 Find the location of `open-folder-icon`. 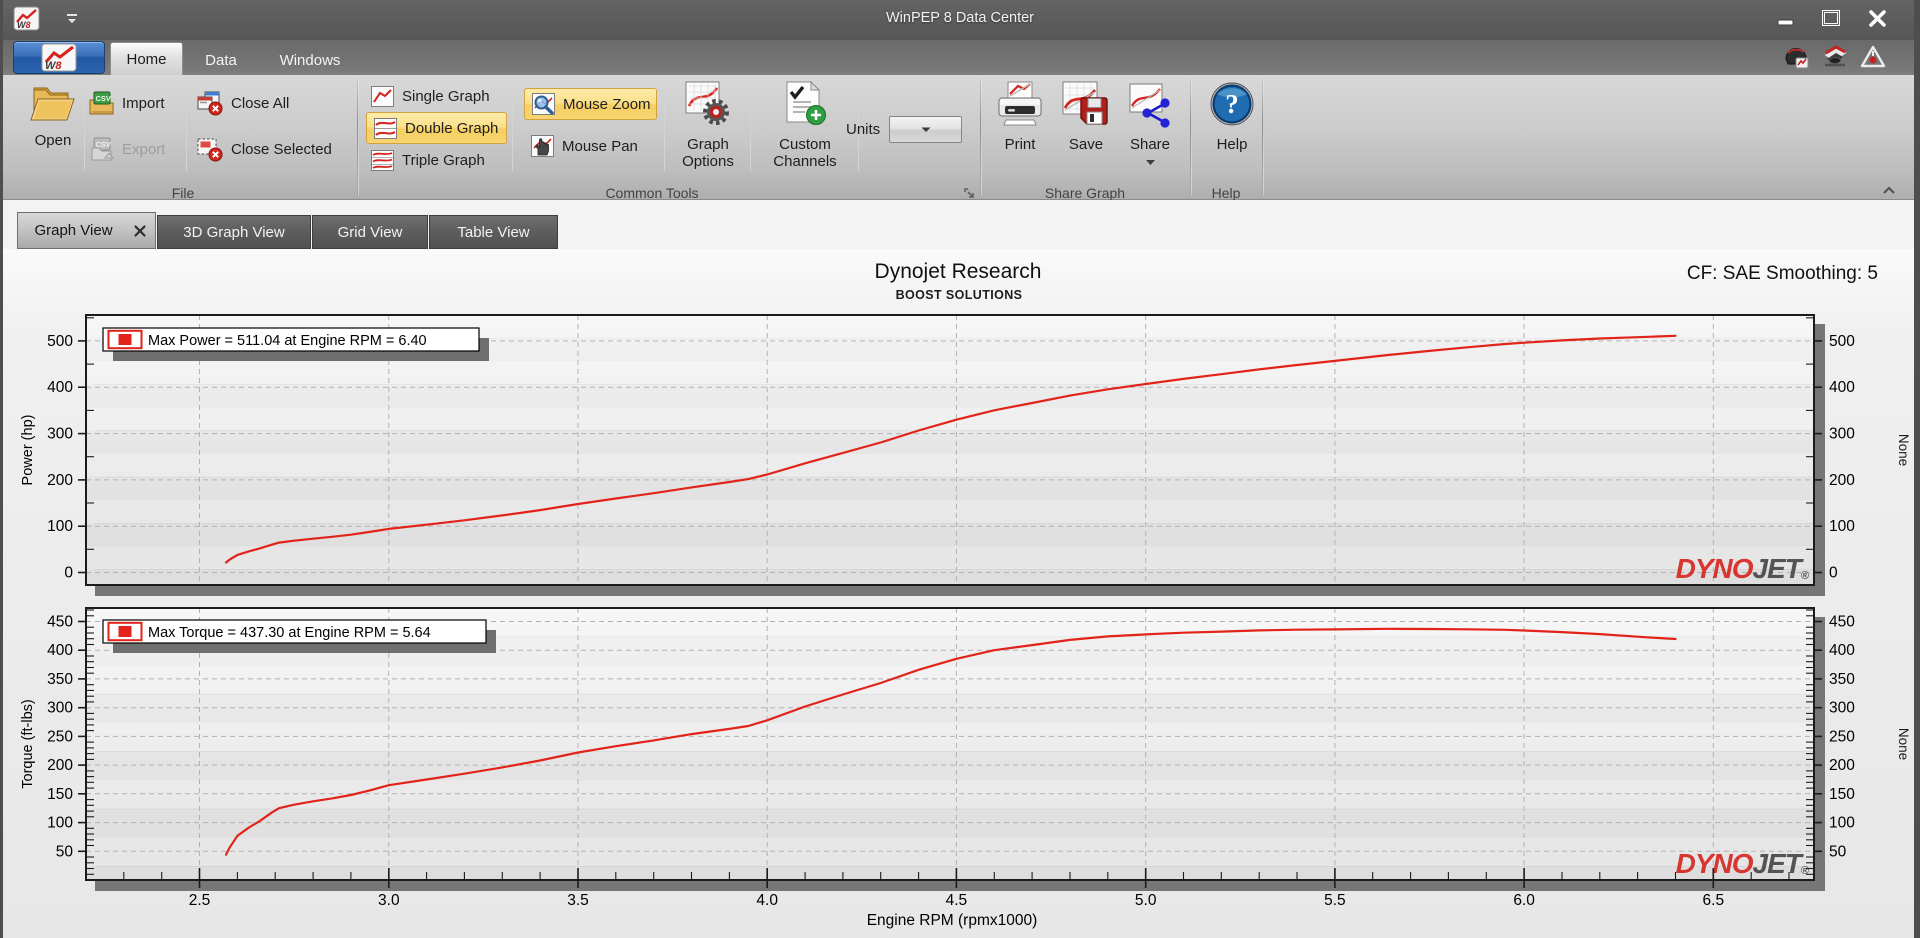

open-folder-icon is located at coordinates (52, 104).